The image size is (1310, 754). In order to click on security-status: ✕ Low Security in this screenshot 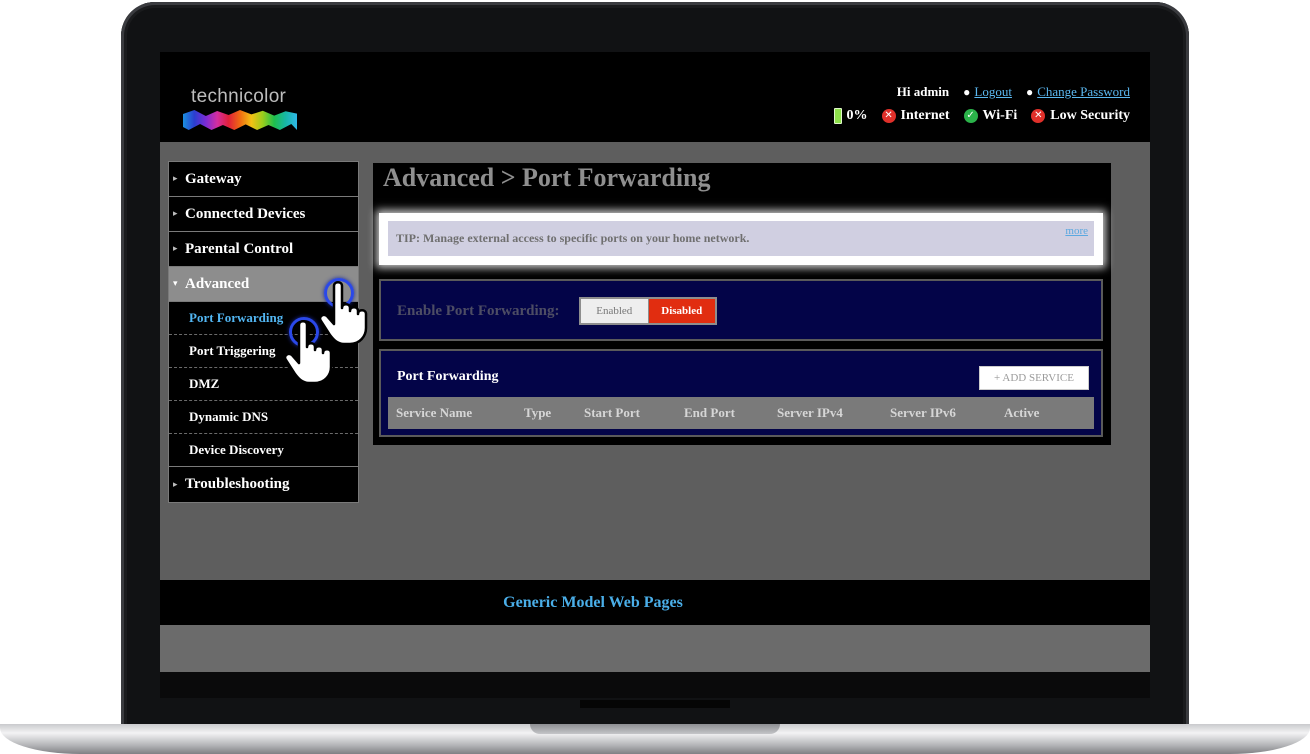, I will do `click(1080, 116)`.